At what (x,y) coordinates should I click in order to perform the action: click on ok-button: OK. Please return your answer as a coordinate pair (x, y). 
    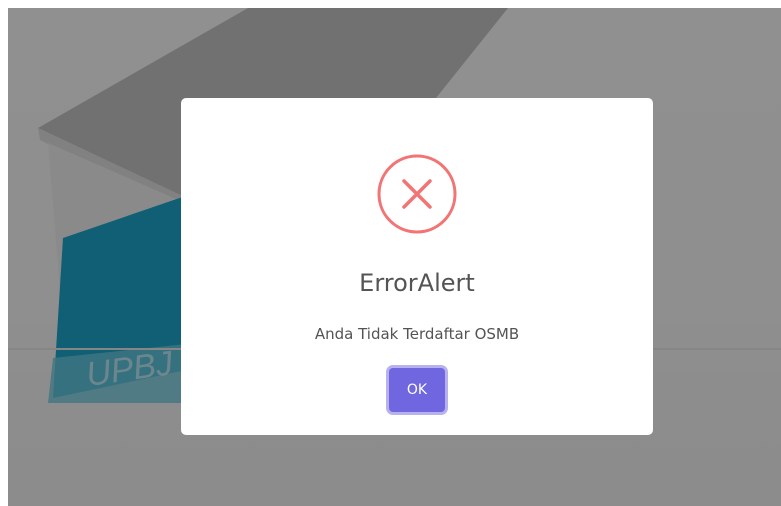
    Looking at the image, I should click on (417, 390).